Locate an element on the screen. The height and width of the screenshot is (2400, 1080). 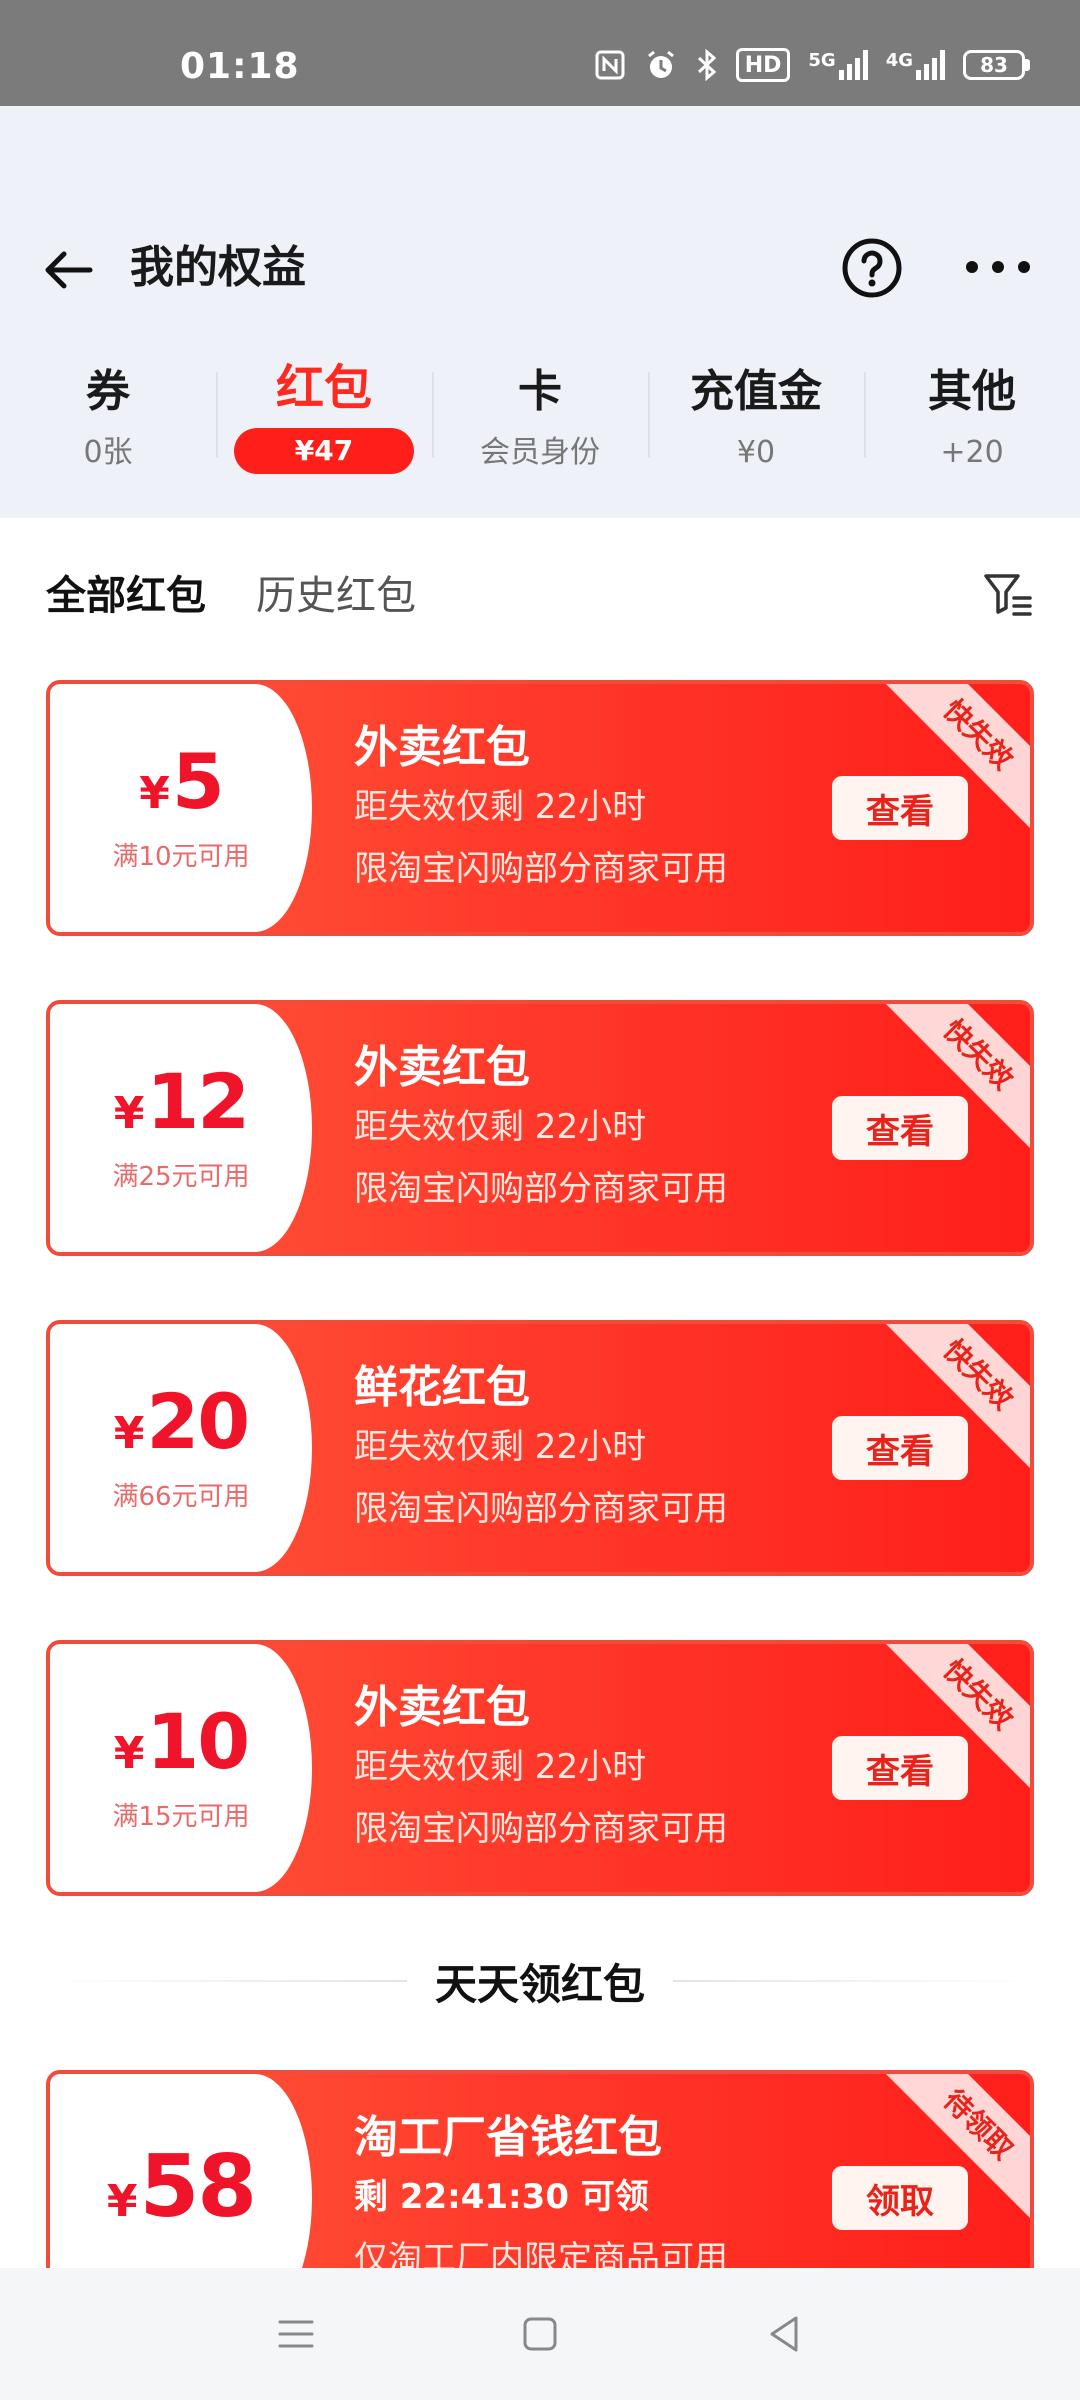
coupon-condition: 满10元可用 is located at coordinates (181, 856).